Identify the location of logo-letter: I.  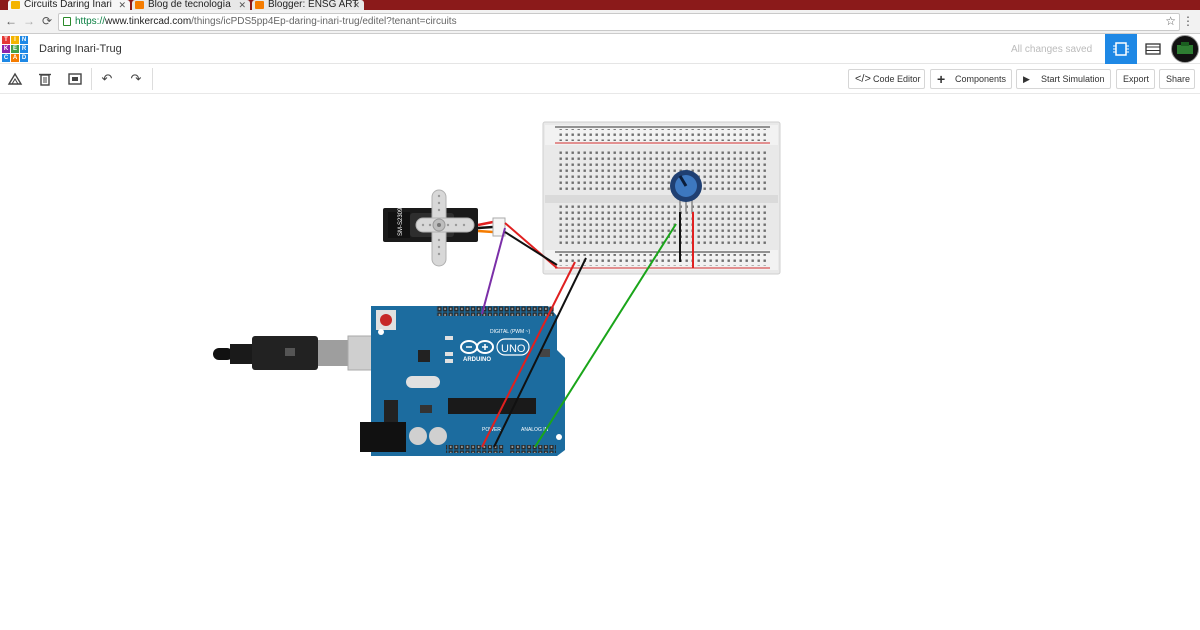
(15, 40).